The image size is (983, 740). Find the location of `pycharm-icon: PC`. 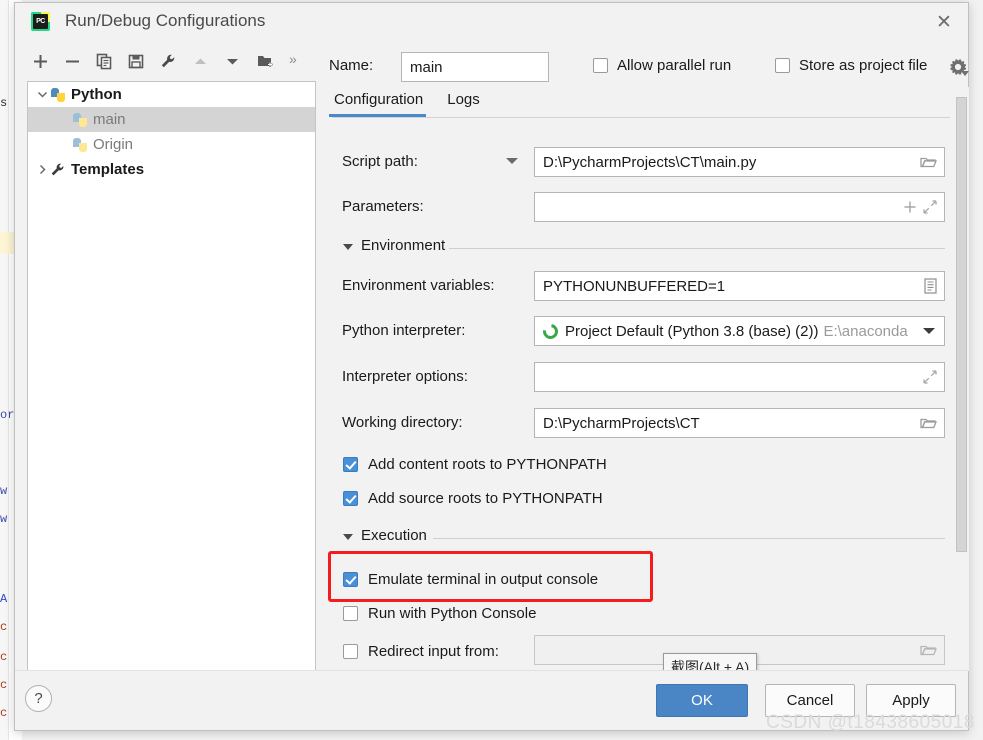

pycharm-icon: PC is located at coordinates (40, 21).